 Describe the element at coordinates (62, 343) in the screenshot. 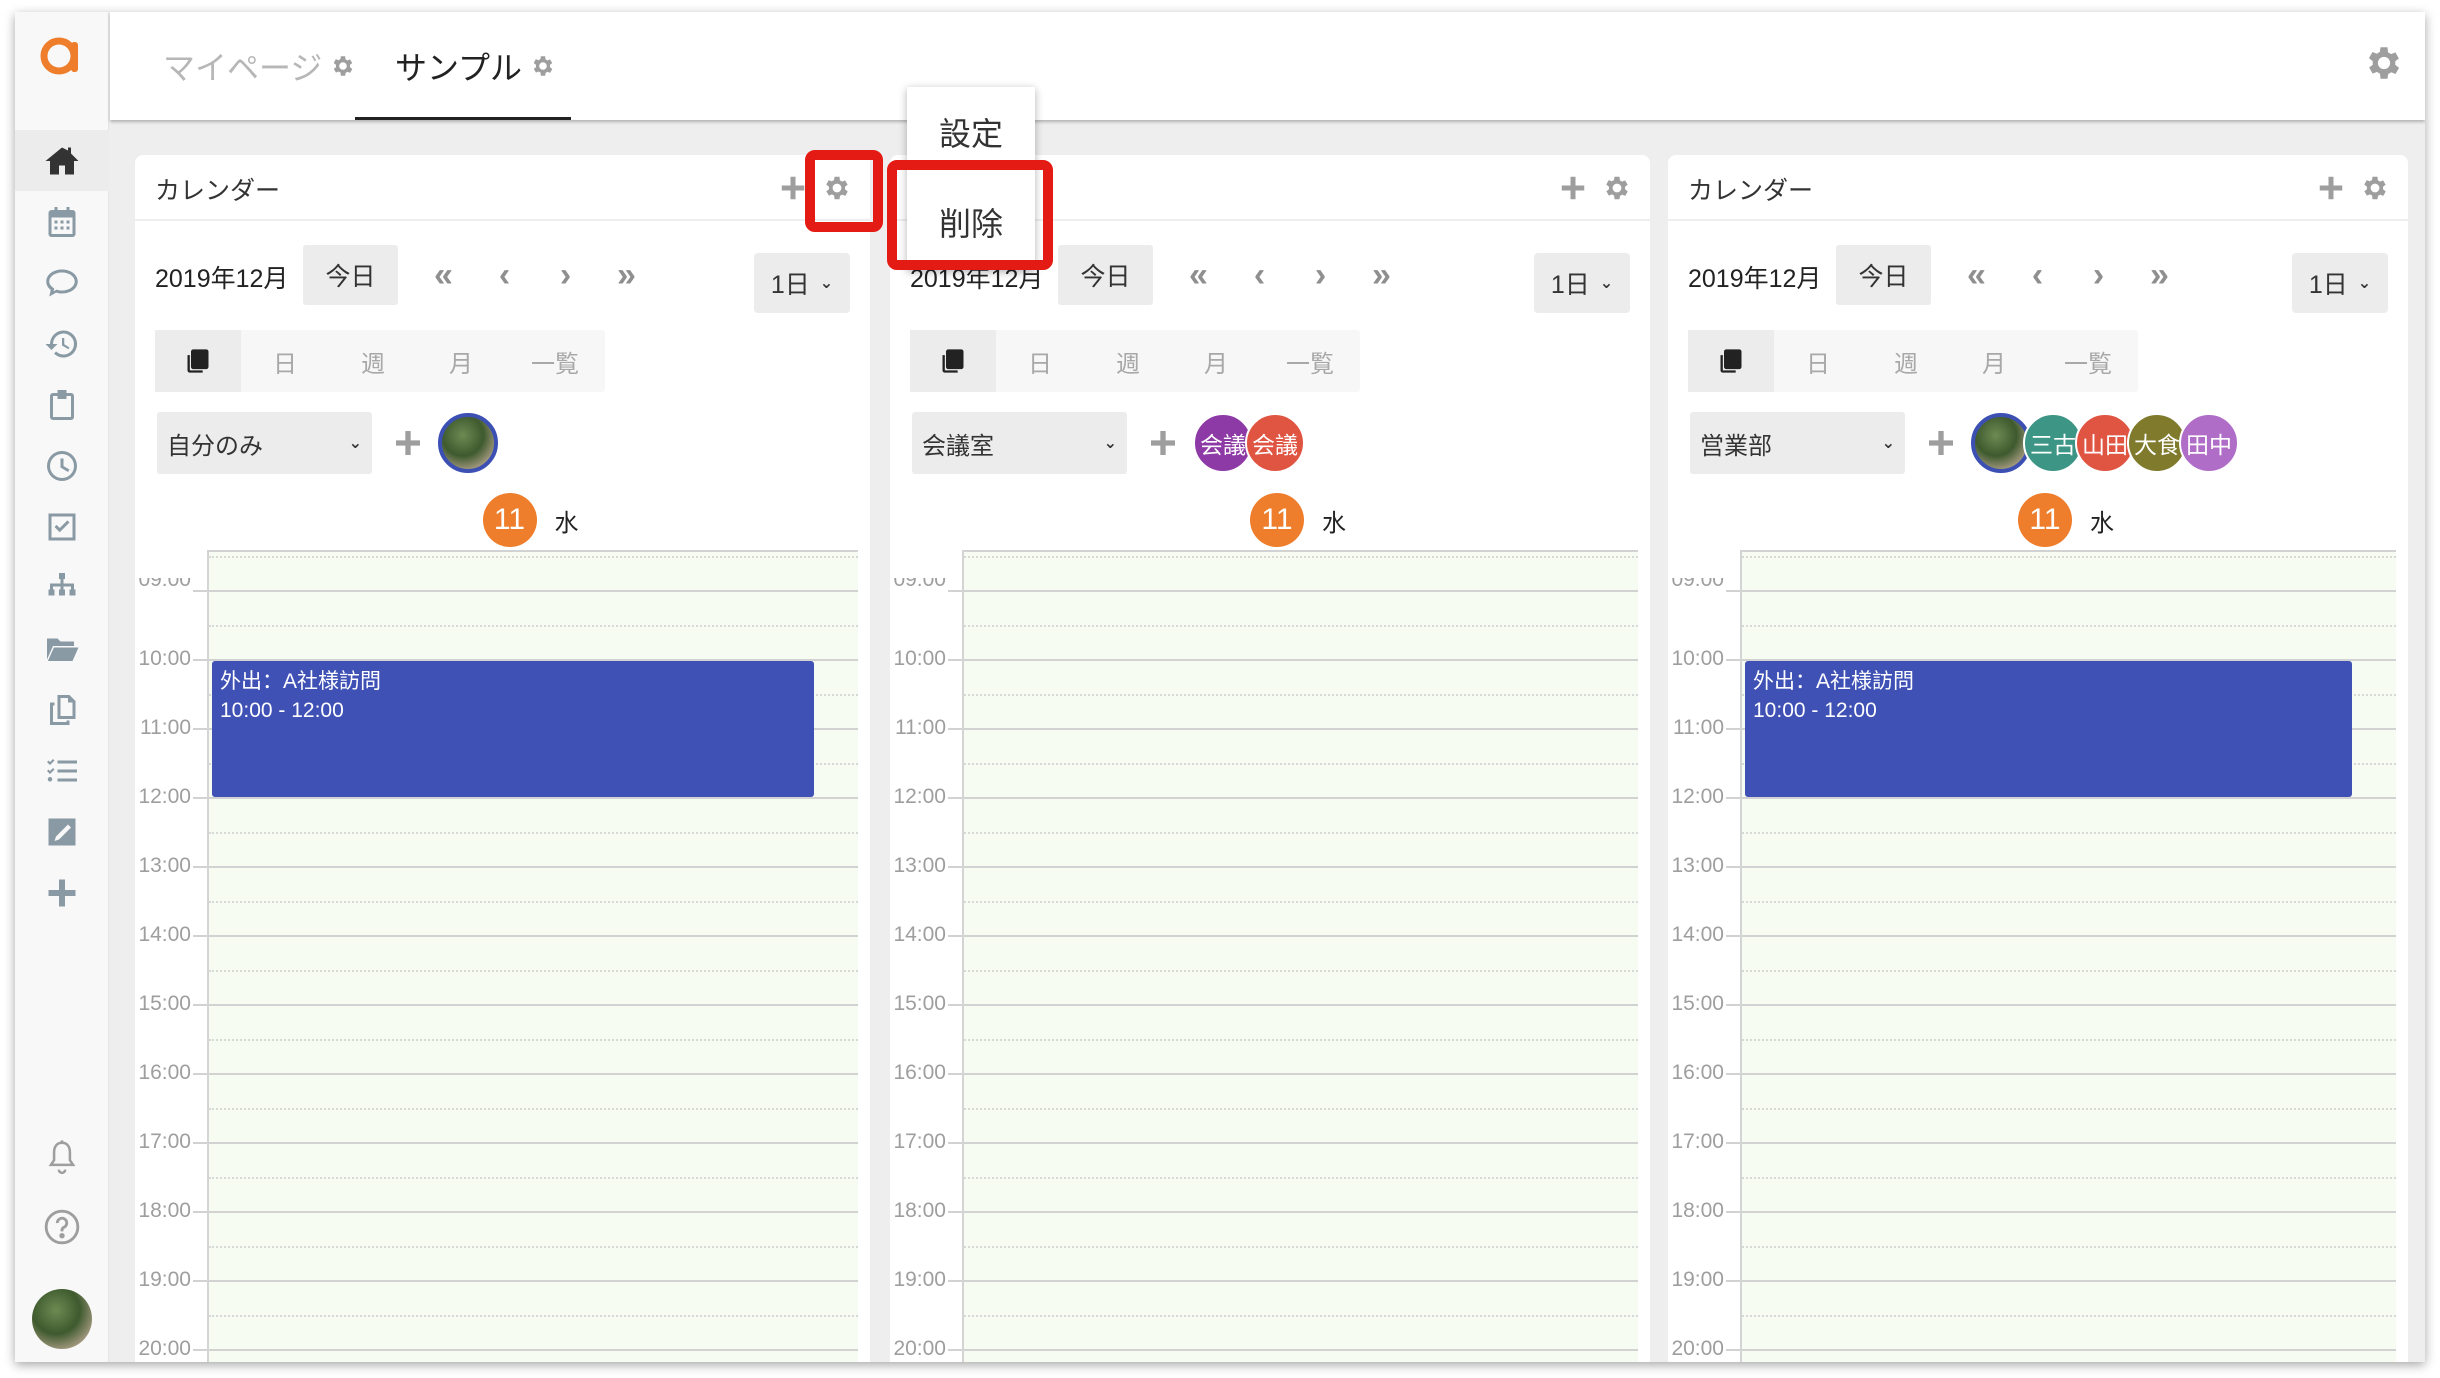

I see `sidebar-item-history` at that location.